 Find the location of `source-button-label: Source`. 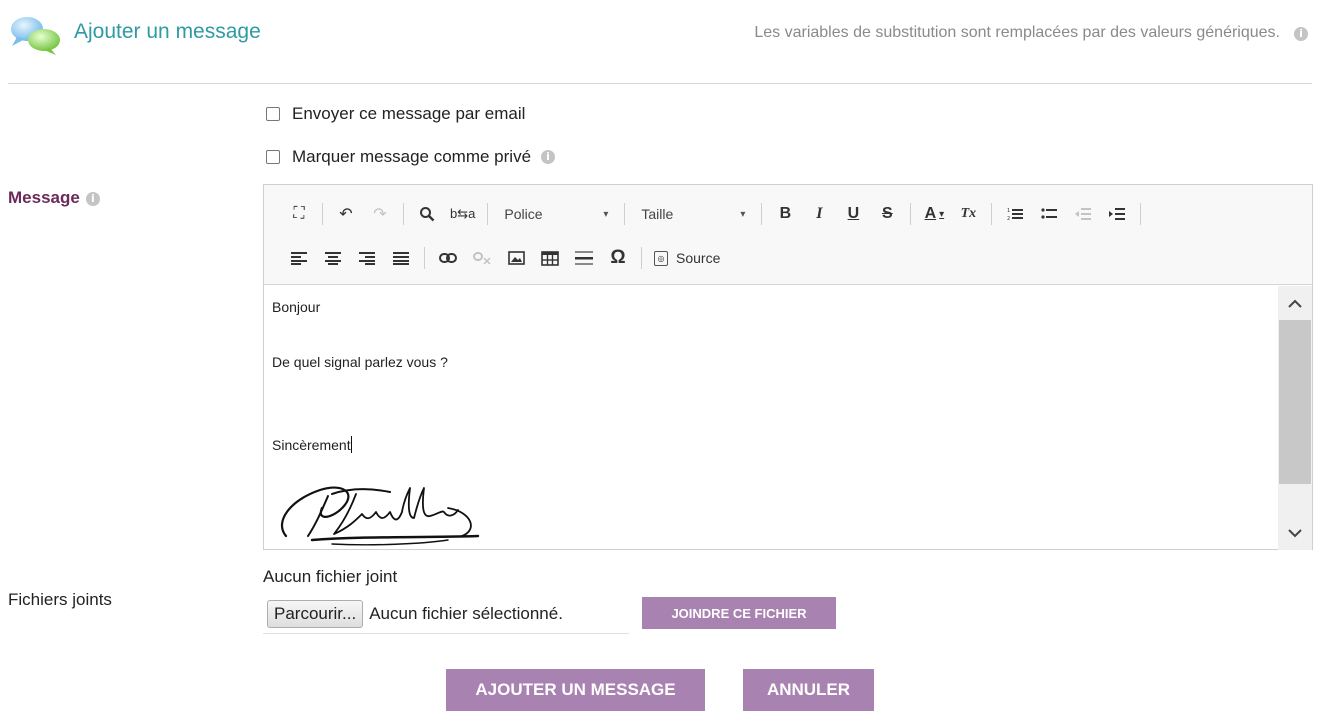

source-button-label: Source is located at coordinates (698, 258).